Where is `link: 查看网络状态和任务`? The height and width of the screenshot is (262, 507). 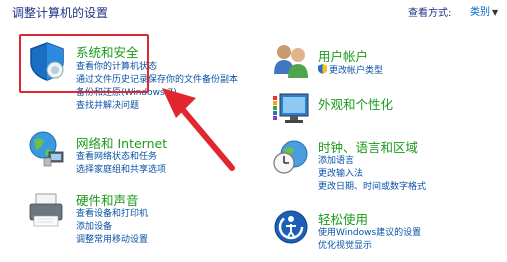 link: 查看网络状态和任务 is located at coordinates (121, 157).